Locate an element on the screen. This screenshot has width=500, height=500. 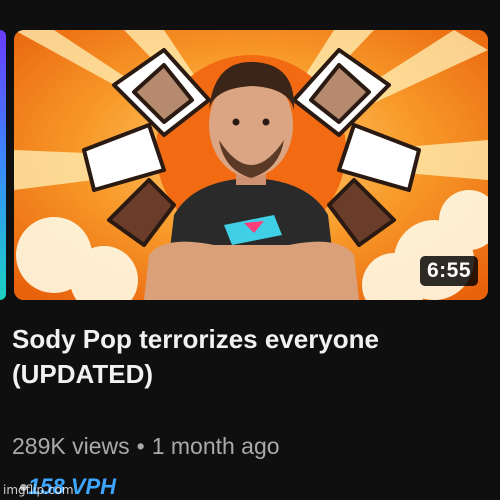
video-title: Sody Pop terrorizes everyone (UPDATED) is located at coordinates (247, 357).